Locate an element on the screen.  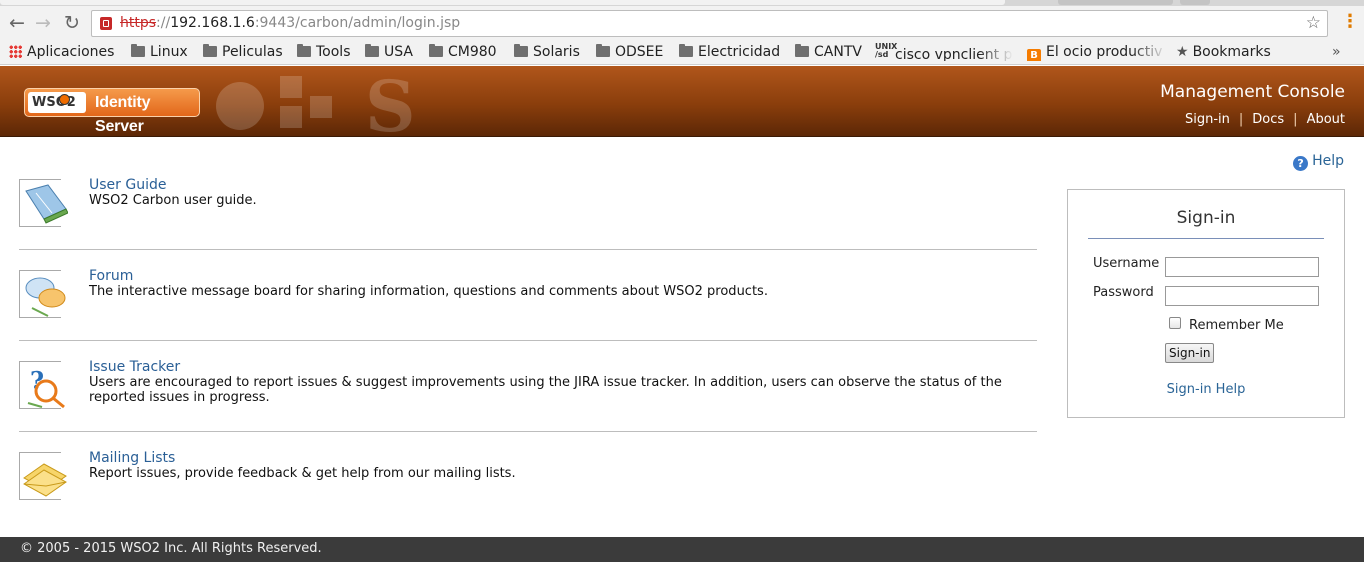
reload-icon: ↻ is located at coordinates (72, 23).